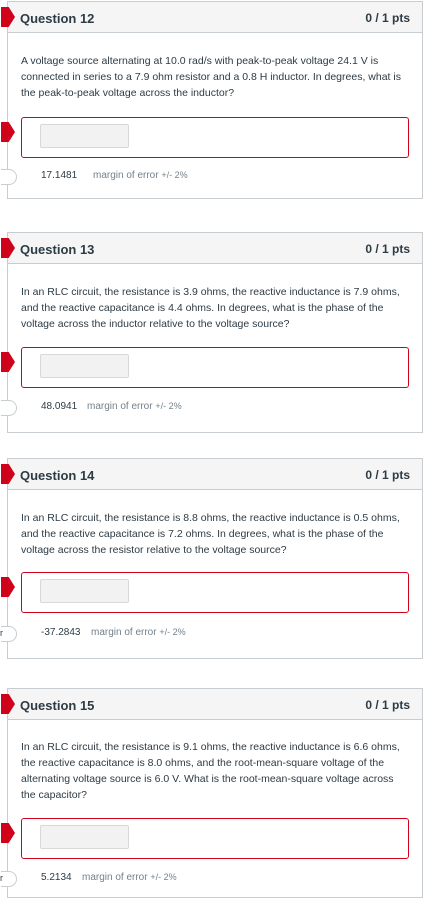 The height and width of the screenshot is (898, 435). I want to click on correct-answer-value: 17.1481, so click(59, 175).